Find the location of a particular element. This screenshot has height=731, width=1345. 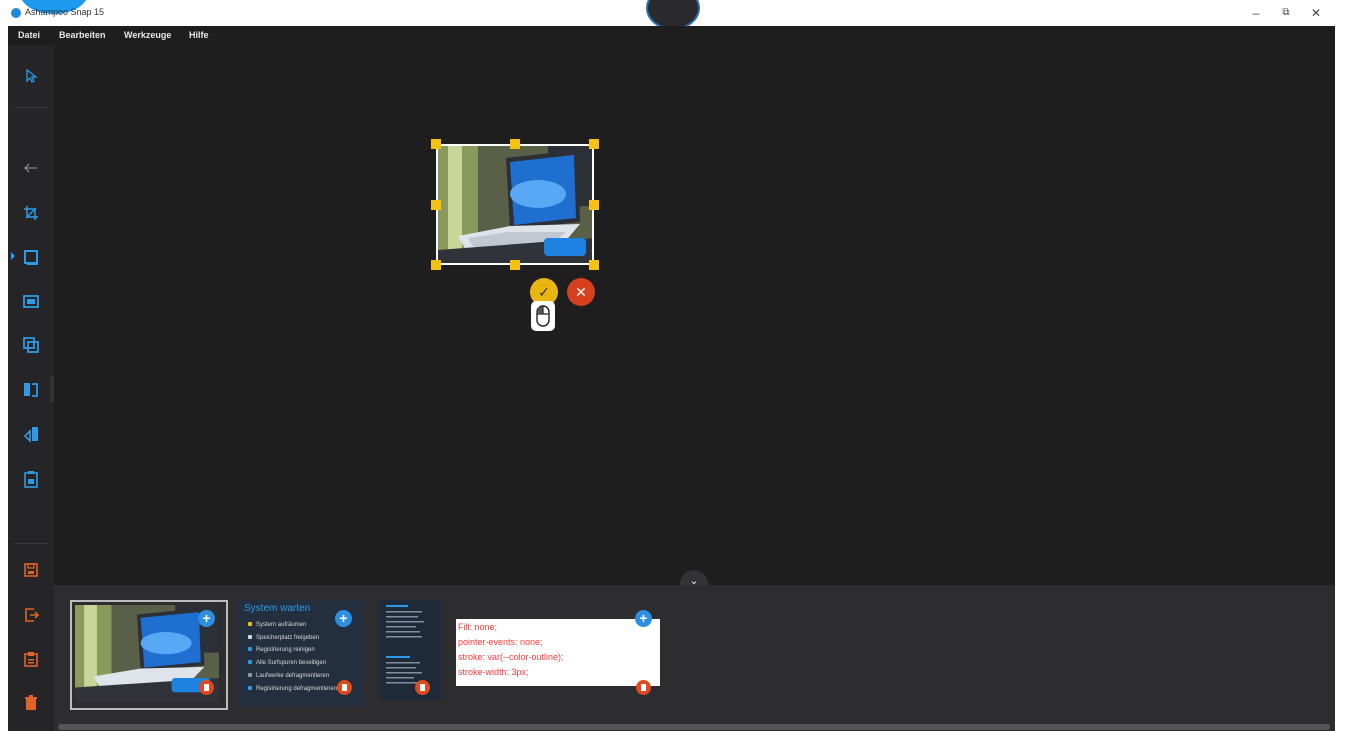

left-toolbar is located at coordinates (31, 388).